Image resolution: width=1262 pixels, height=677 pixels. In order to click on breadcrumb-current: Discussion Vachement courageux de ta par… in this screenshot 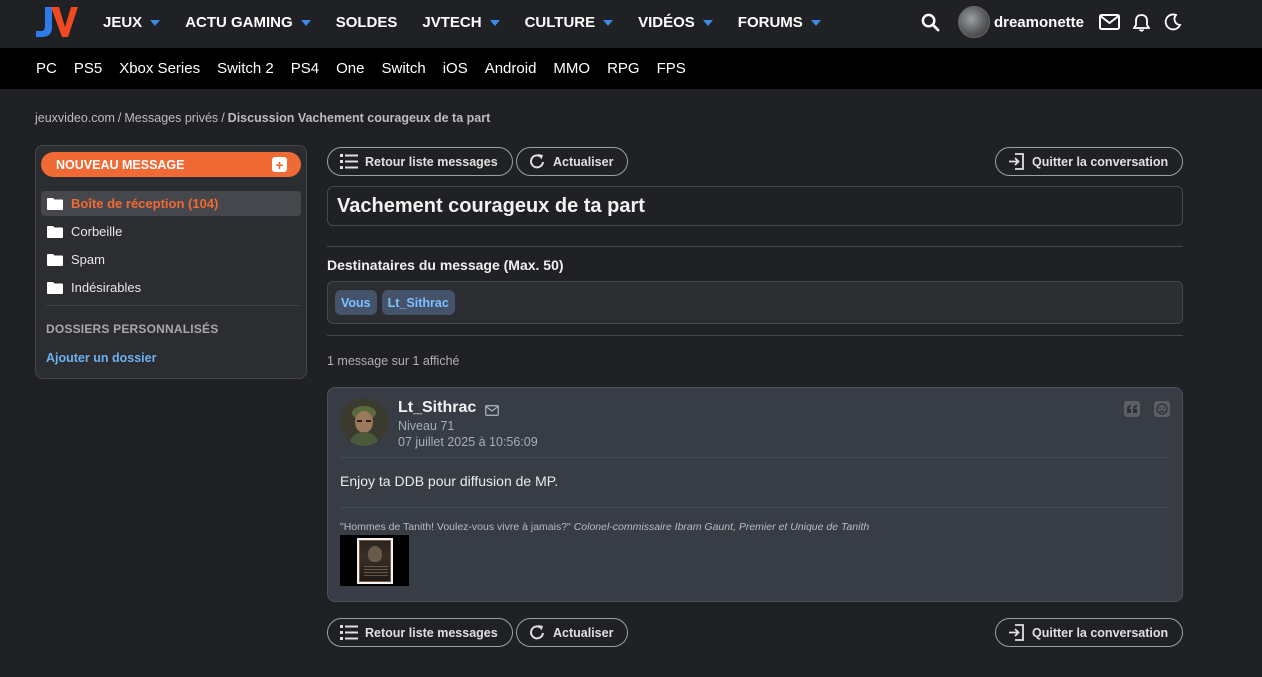, I will do `click(359, 118)`.